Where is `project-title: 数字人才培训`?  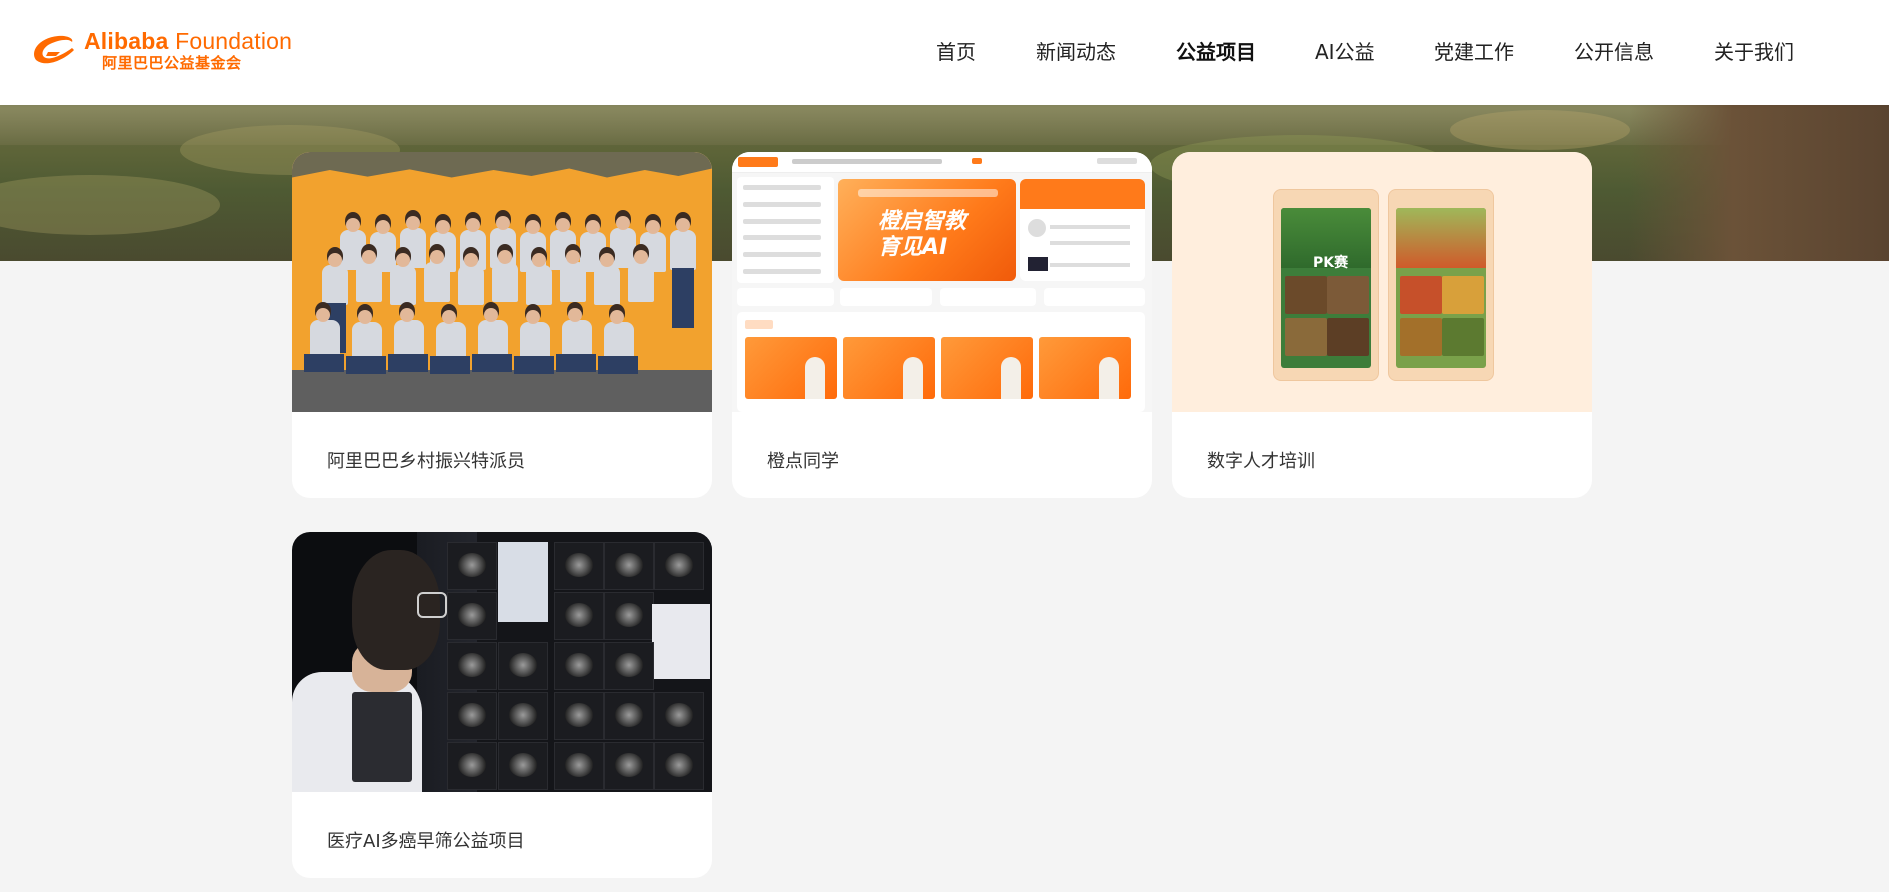 project-title: 数字人才培训 is located at coordinates (1261, 461).